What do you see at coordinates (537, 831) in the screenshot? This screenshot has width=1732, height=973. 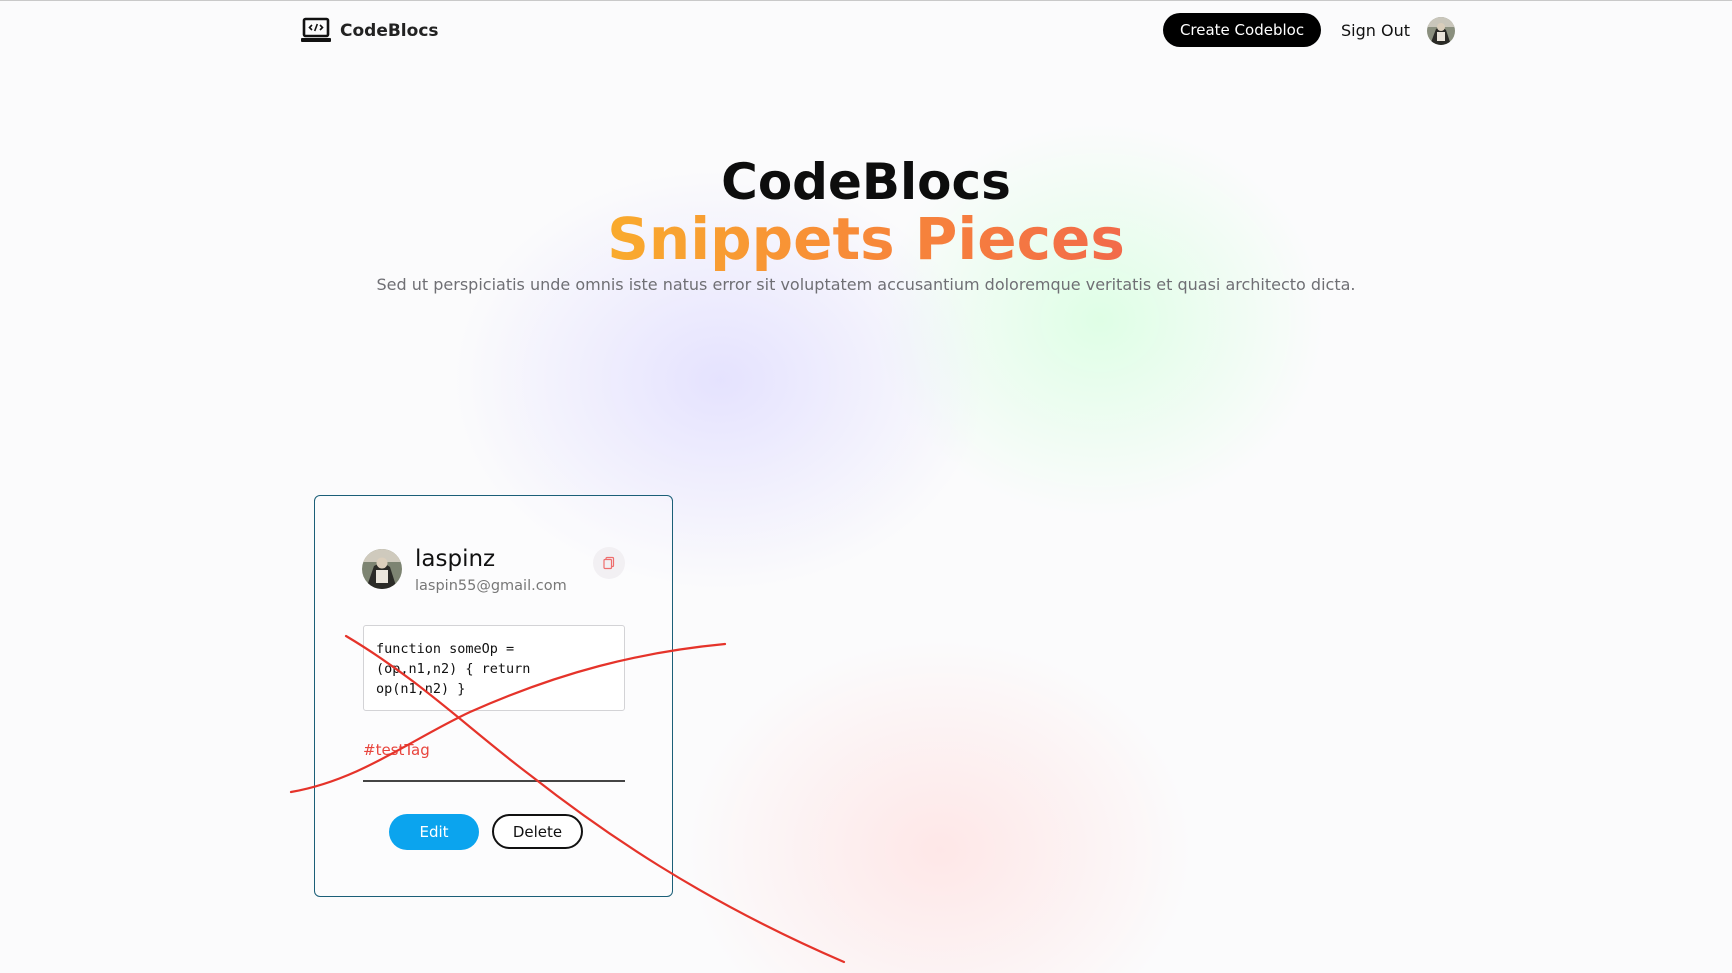 I see `delete-button: Delete` at bounding box center [537, 831].